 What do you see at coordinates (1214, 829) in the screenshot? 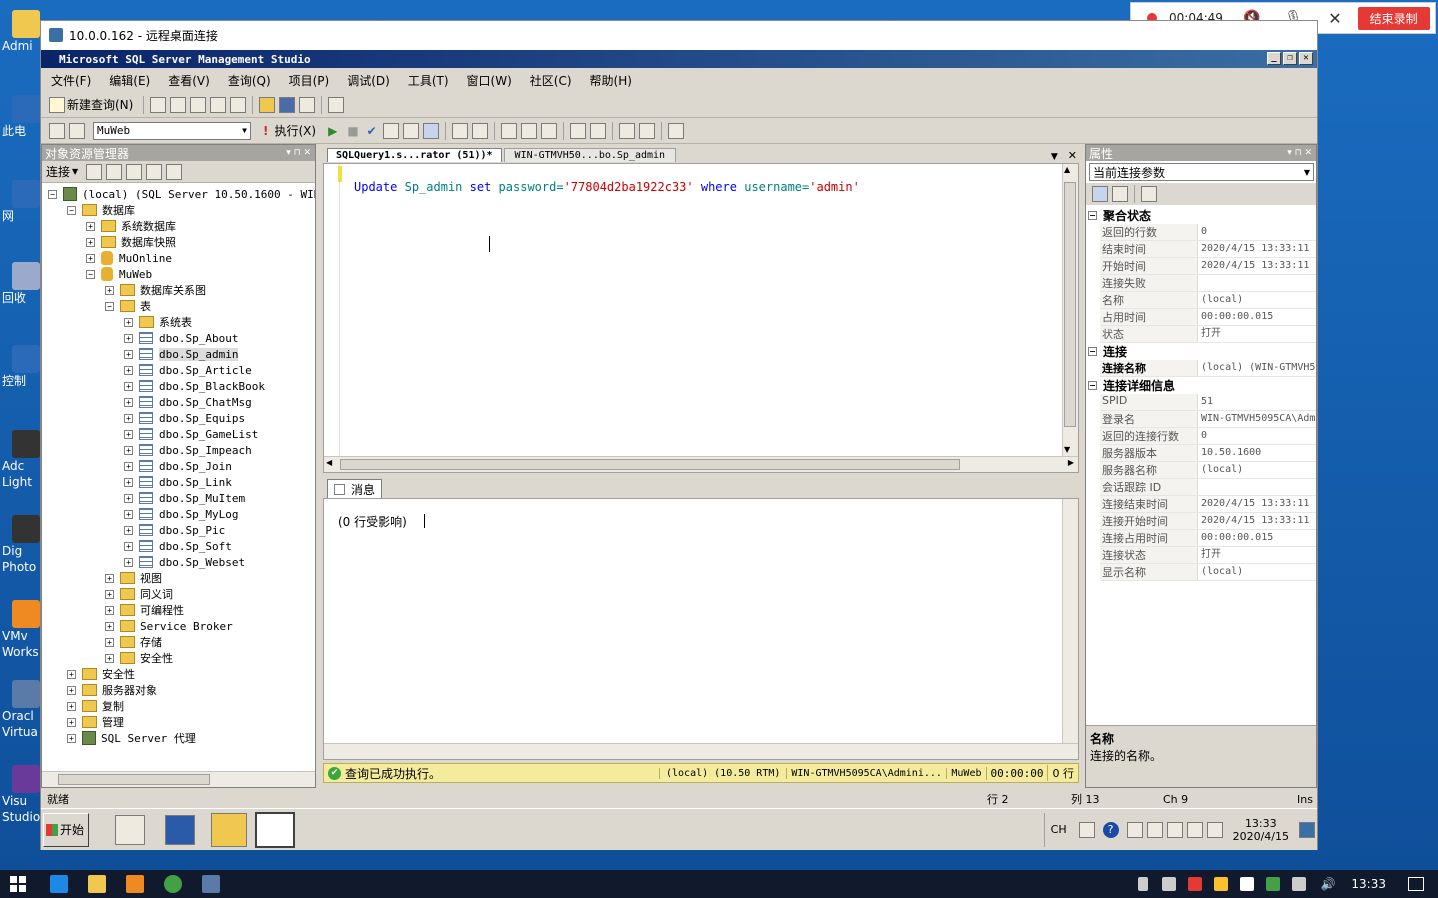
I see `sound-mute-icon` at bounding box center [1214, 829].